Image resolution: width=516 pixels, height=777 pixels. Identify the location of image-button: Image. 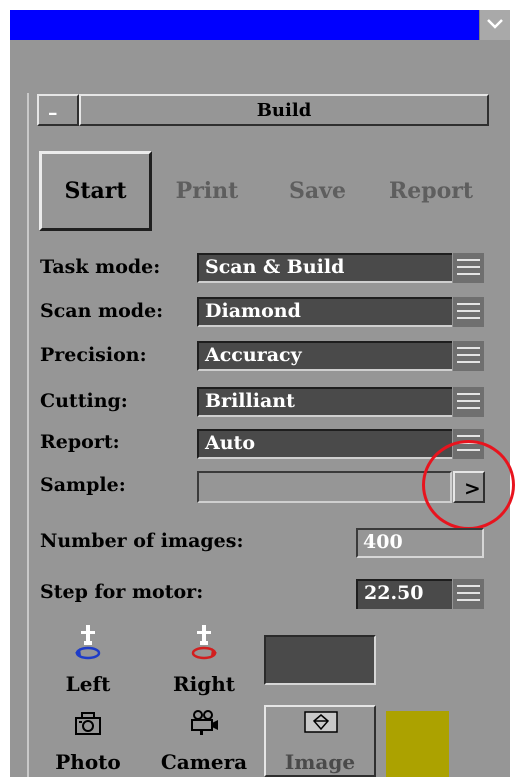
(320, 741).